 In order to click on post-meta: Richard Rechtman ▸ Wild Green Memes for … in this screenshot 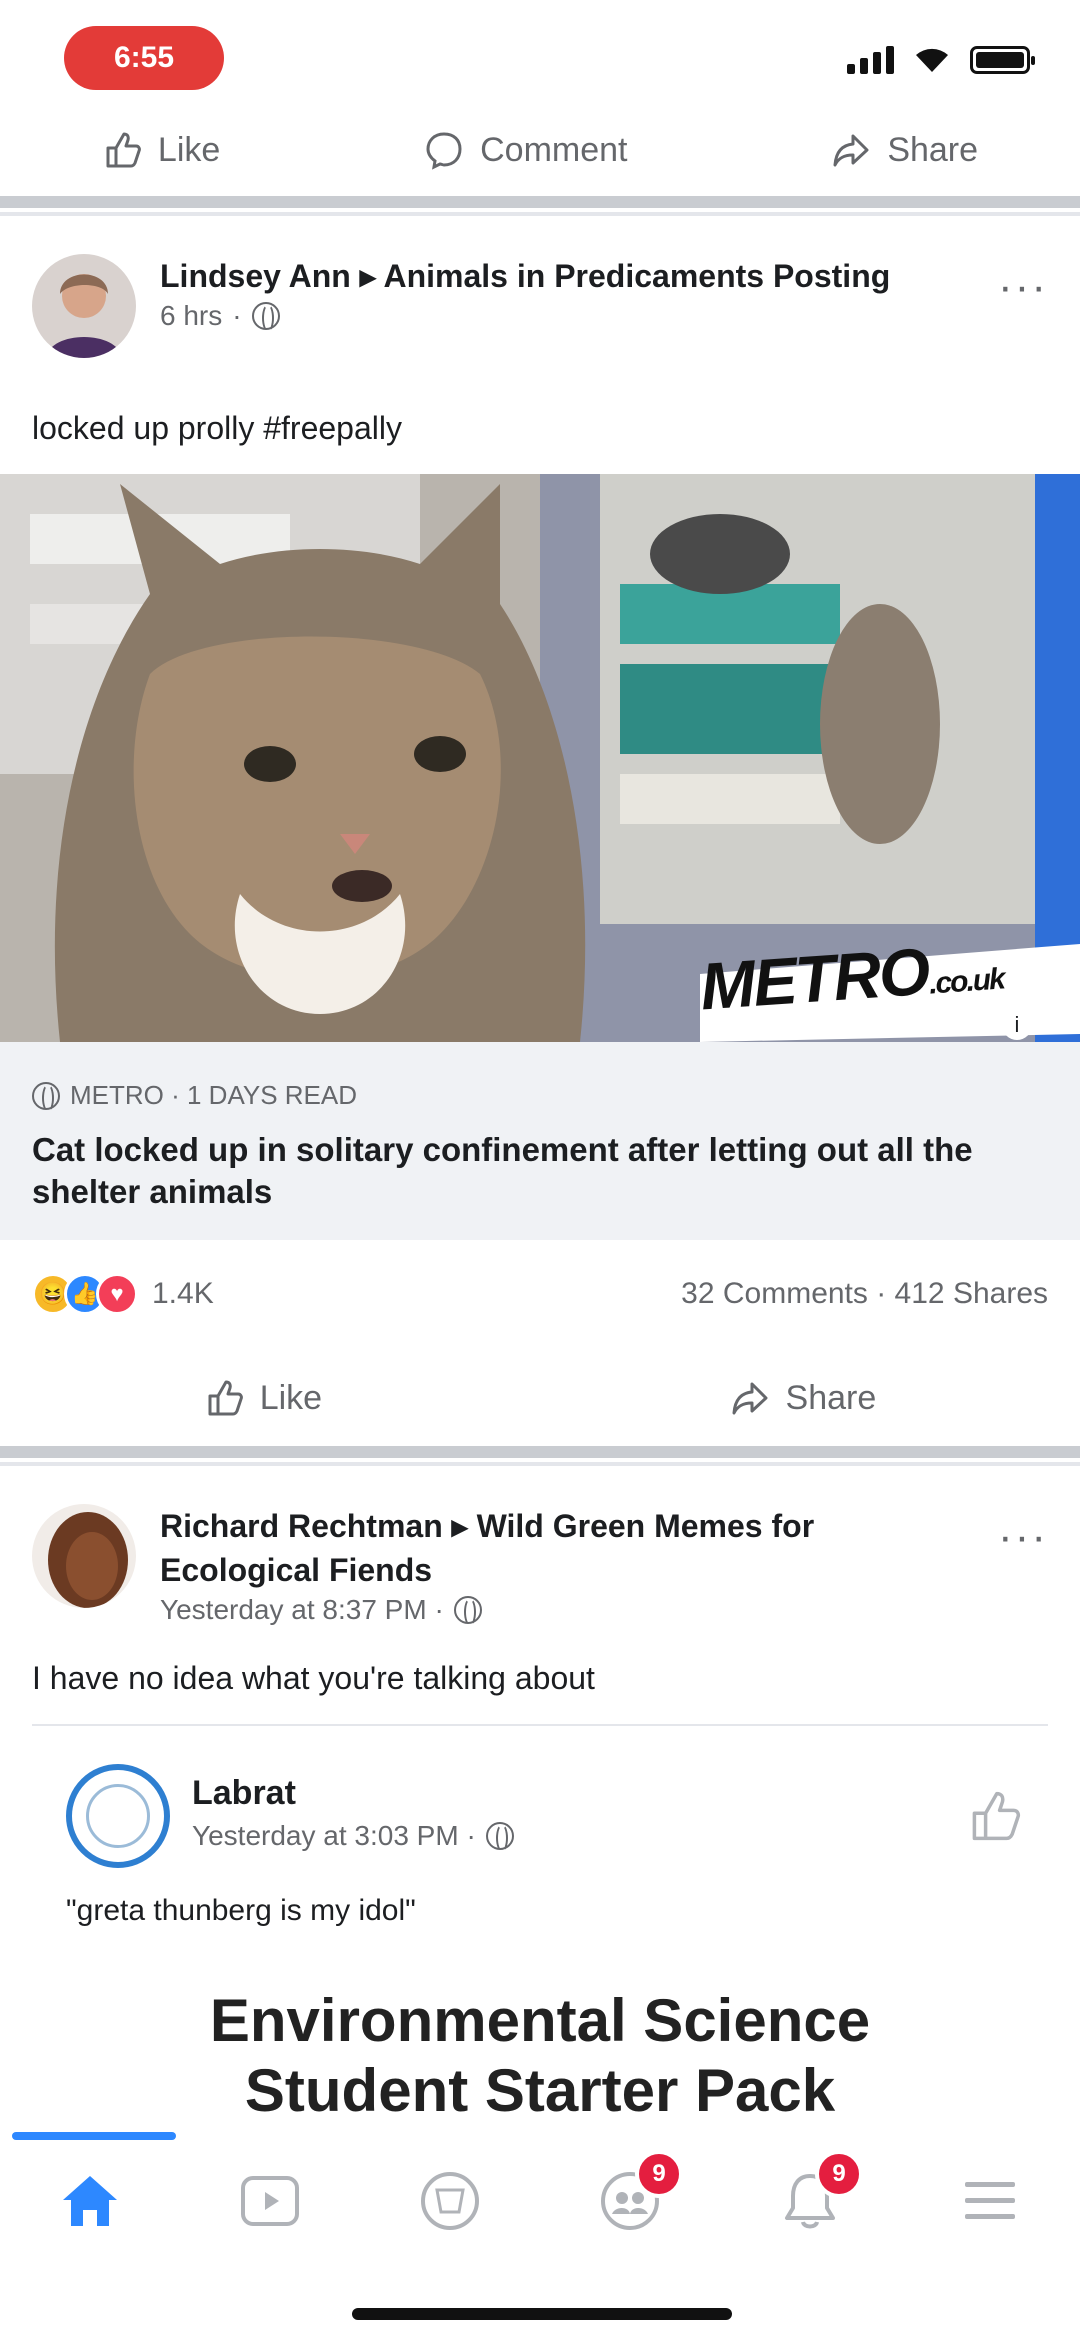, I will do `click(550, 1565)`.